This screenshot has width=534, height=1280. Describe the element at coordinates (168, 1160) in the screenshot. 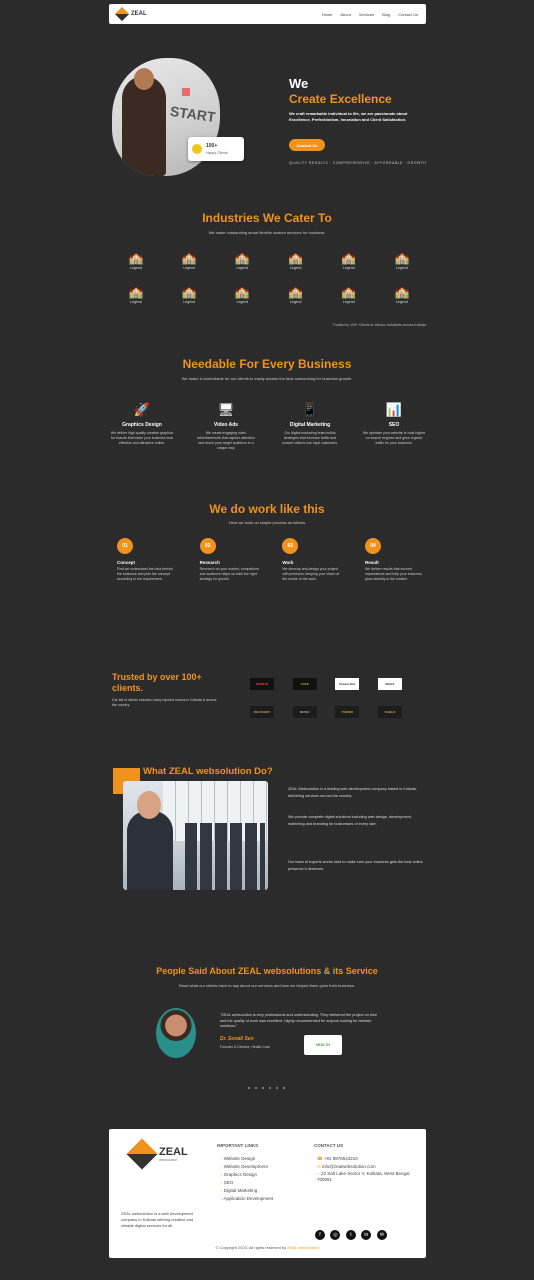

I see `footer-brand-sub: websolution` at that location.